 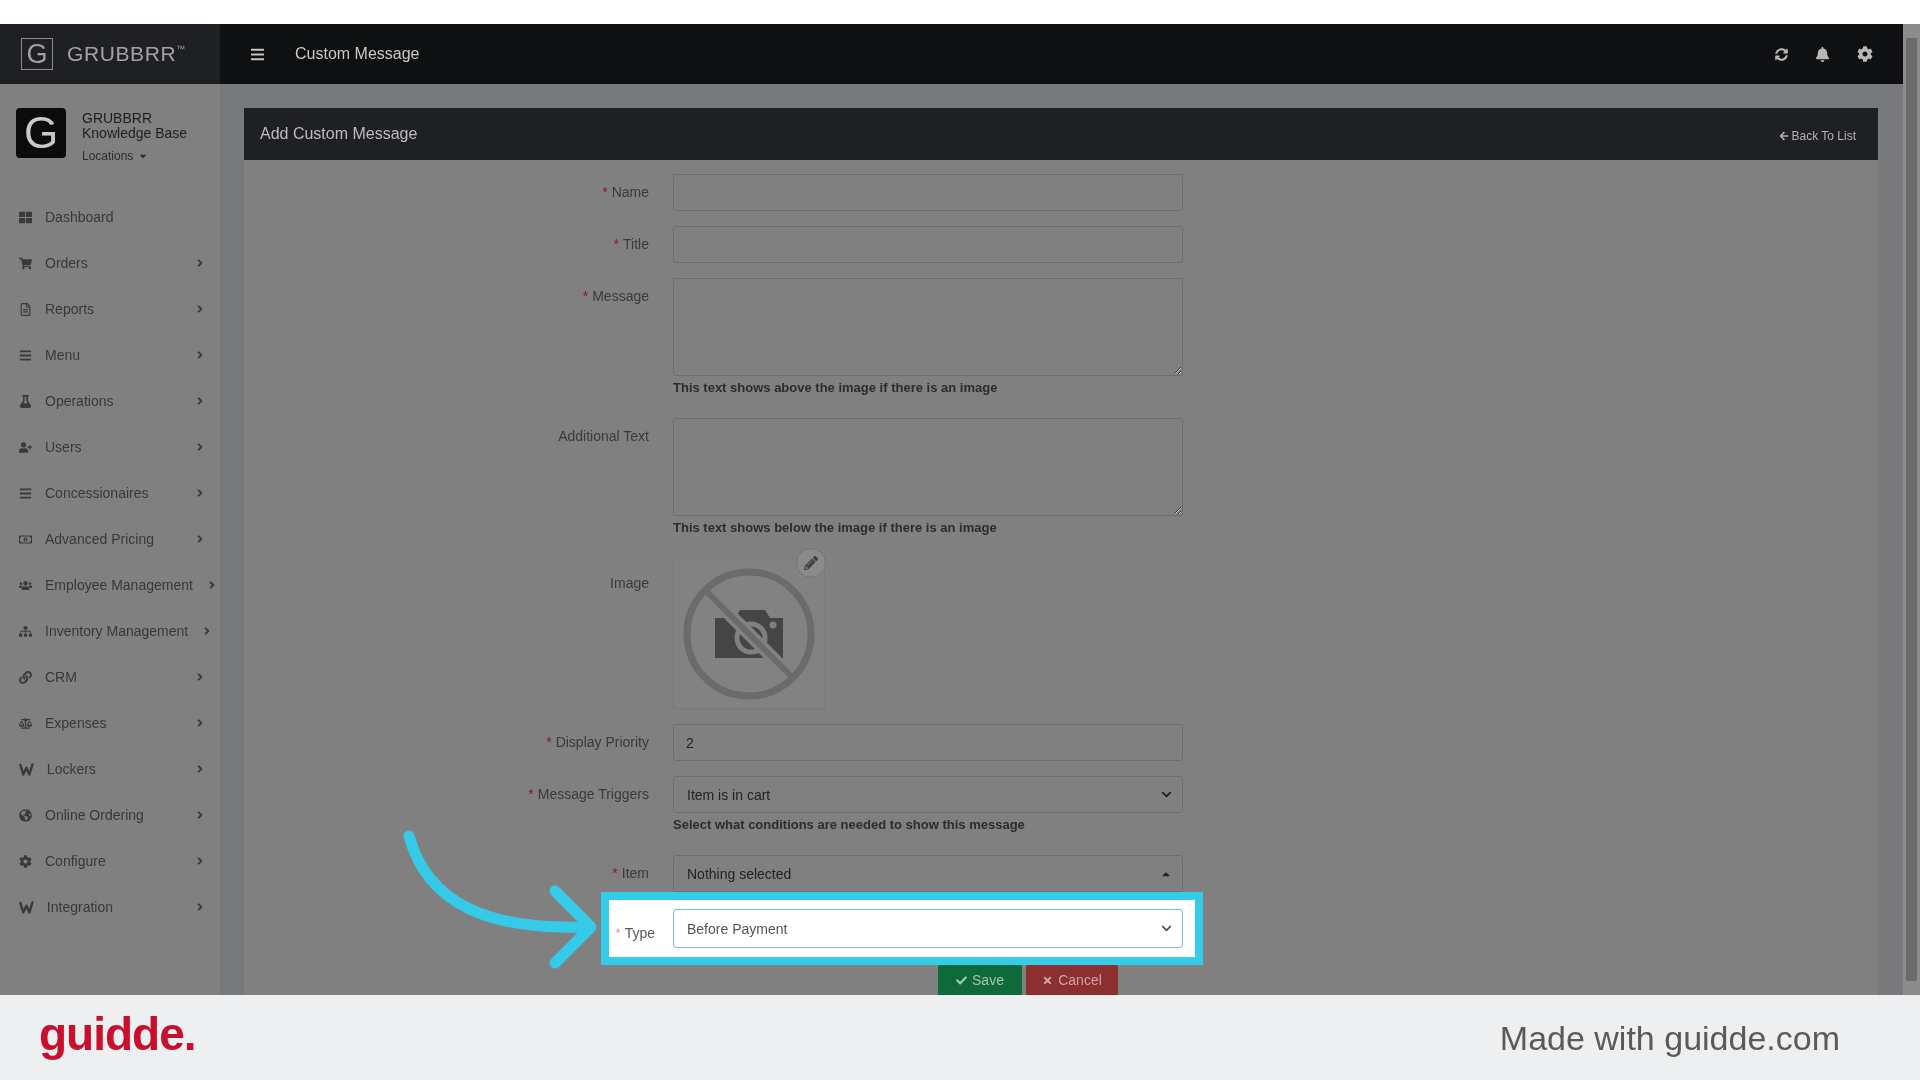 I want to click on brand-logo: guidde., so click(x=117, y=1033).